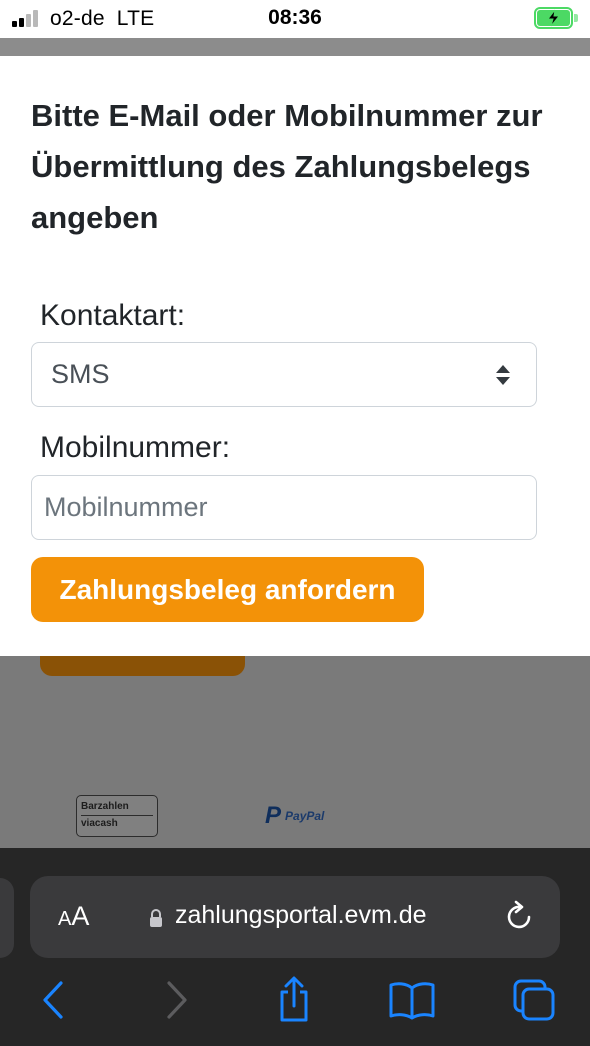 The width and height of the screenshot is (590, 1046). Describe the element at coordinates (556, 18) in the screenshot. I see `battery-charging-icon` at that location.